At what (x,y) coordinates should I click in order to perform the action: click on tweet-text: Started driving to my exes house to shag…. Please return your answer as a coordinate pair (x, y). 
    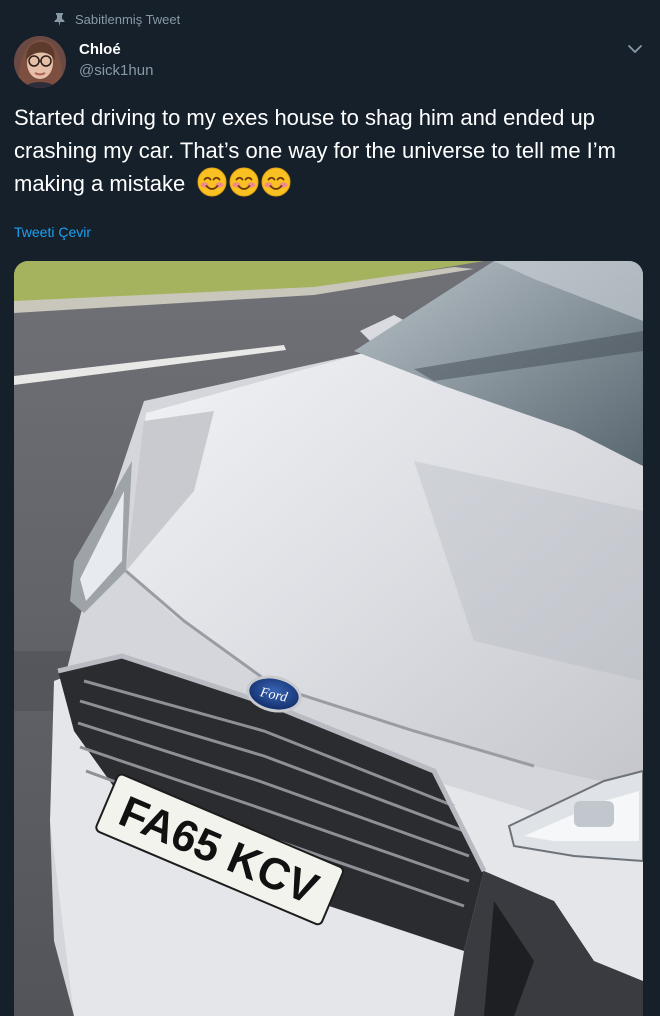
    Looking at the image, I should click on (315, 150).